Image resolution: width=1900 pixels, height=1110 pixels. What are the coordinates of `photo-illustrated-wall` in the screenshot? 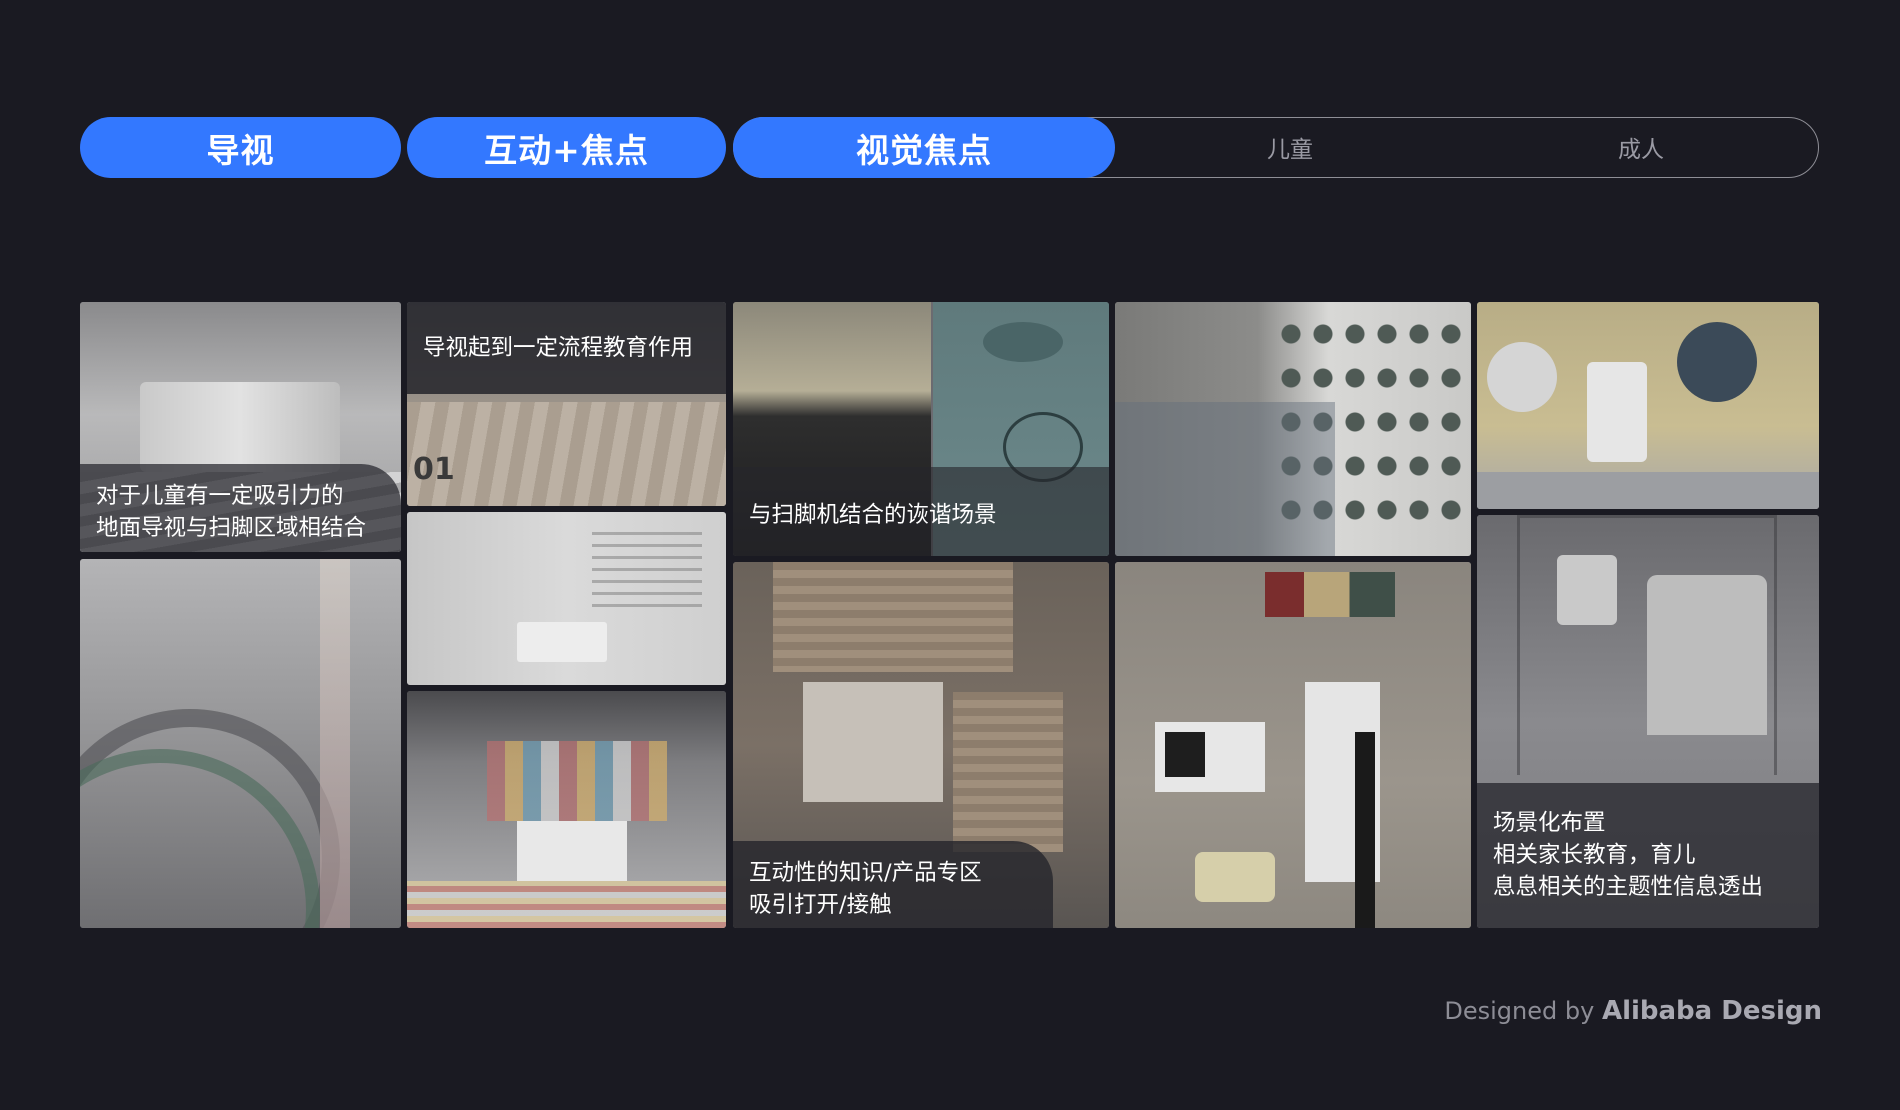 It's located at (1293, 745).